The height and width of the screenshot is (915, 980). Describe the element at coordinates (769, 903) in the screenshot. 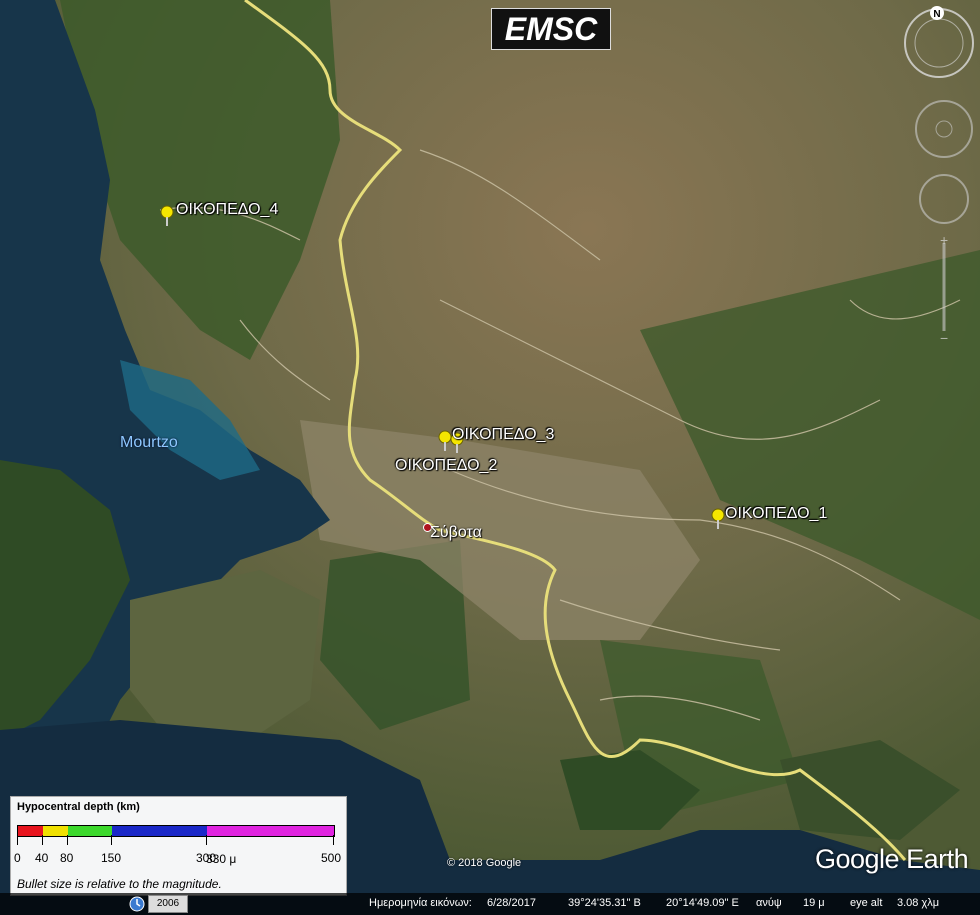

I see `elevation-label: ανύψ` at that location.